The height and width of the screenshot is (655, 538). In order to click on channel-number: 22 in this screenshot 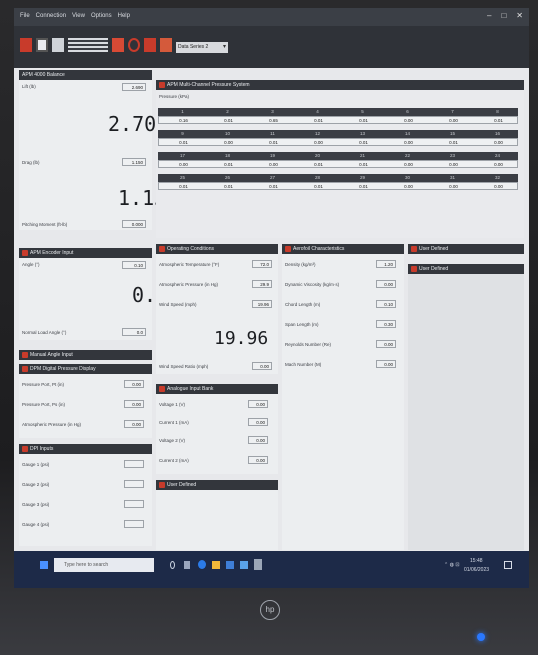, I will do `click(407, 155)`.